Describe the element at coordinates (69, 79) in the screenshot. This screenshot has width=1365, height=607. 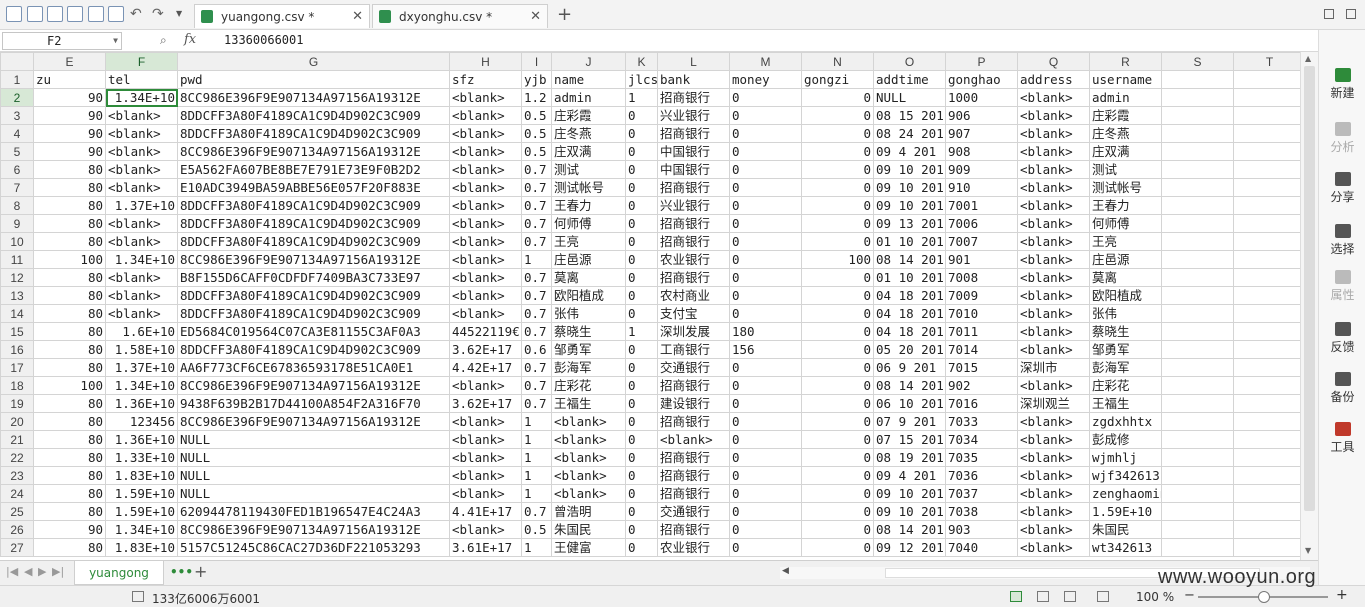
I see `table-cell: zu` at that location.